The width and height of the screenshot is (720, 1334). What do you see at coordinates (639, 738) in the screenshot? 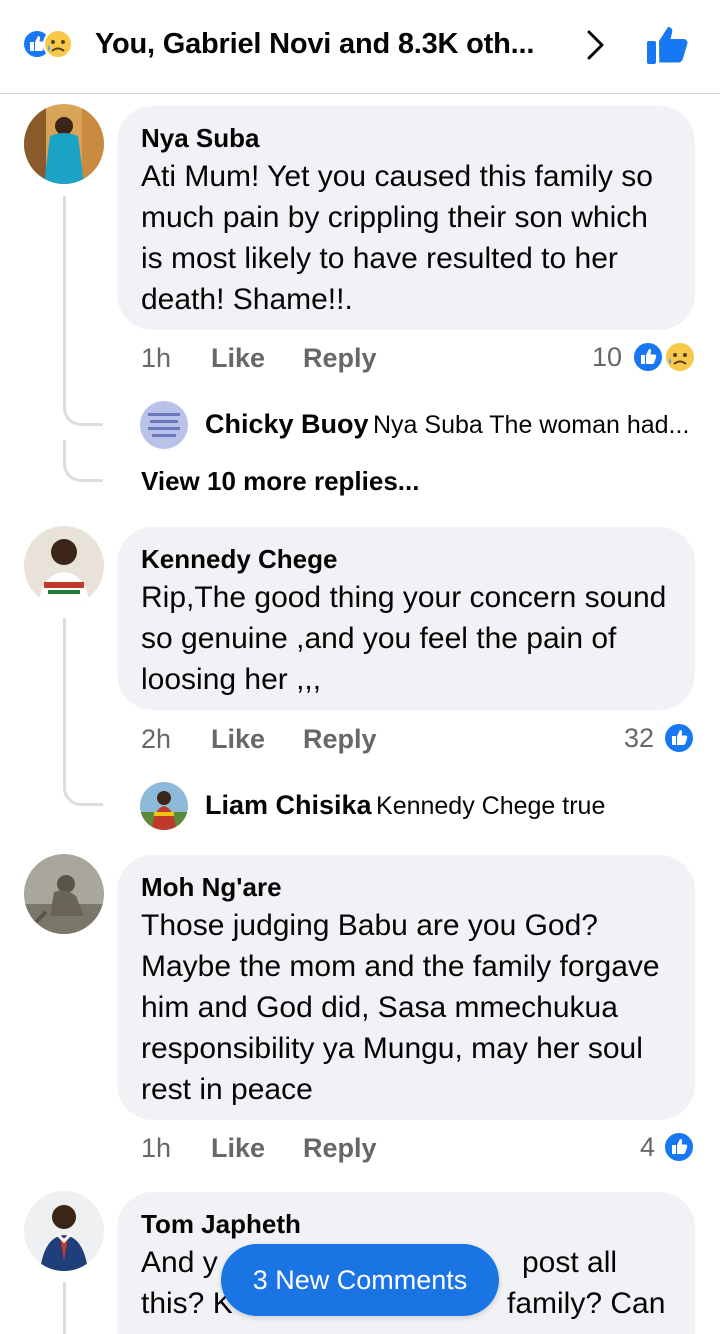
I see `reaction-count: 32` at bounding box center [639, 738].